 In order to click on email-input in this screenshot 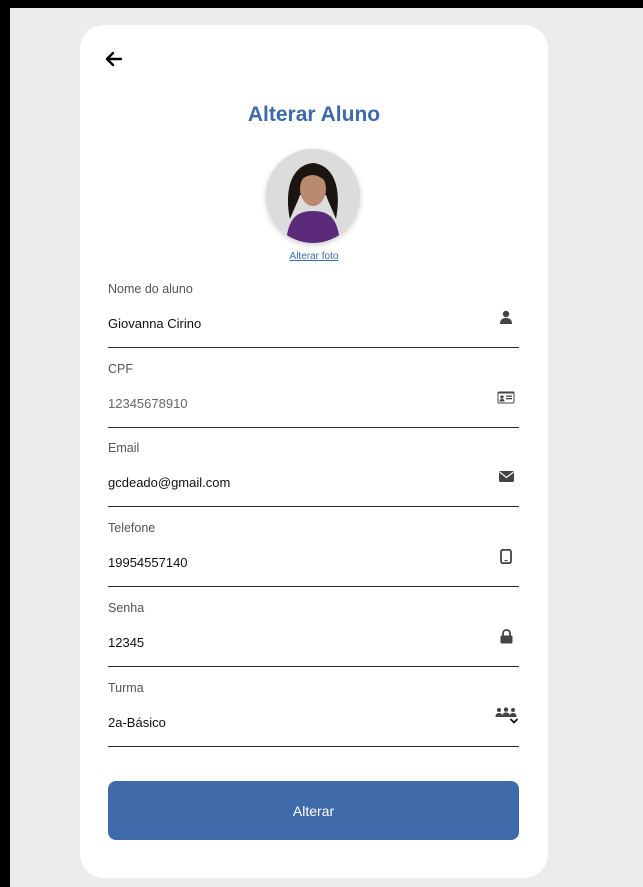, I will do `click(293, 482)`.